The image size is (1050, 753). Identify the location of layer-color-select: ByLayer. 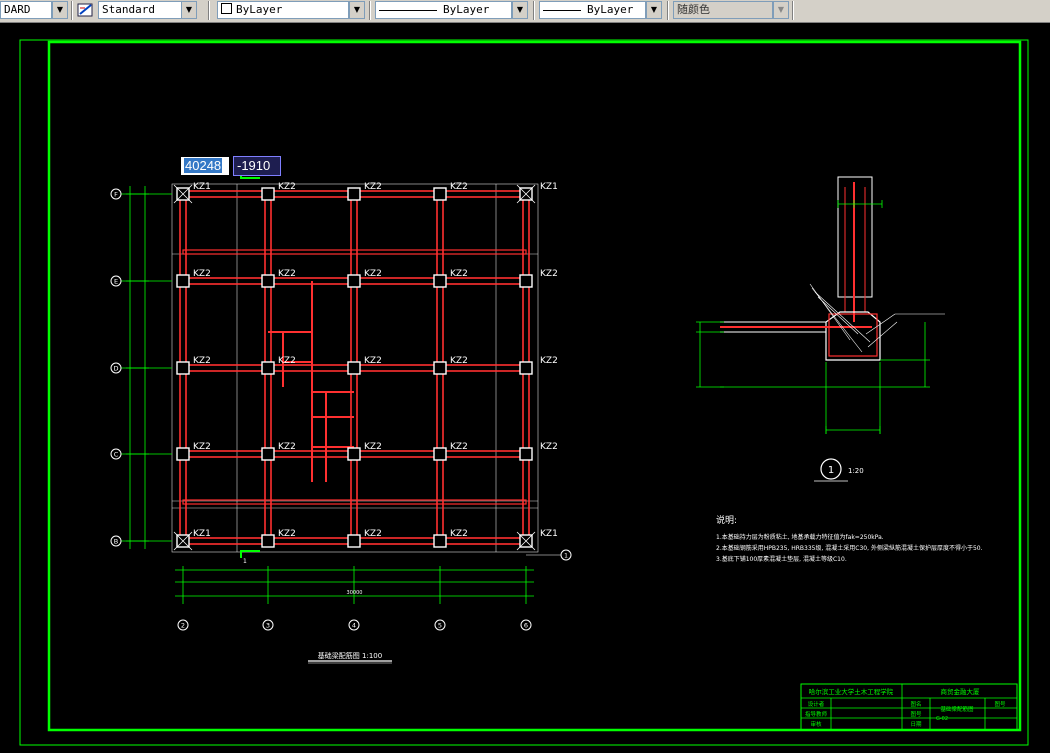
(283, 10).